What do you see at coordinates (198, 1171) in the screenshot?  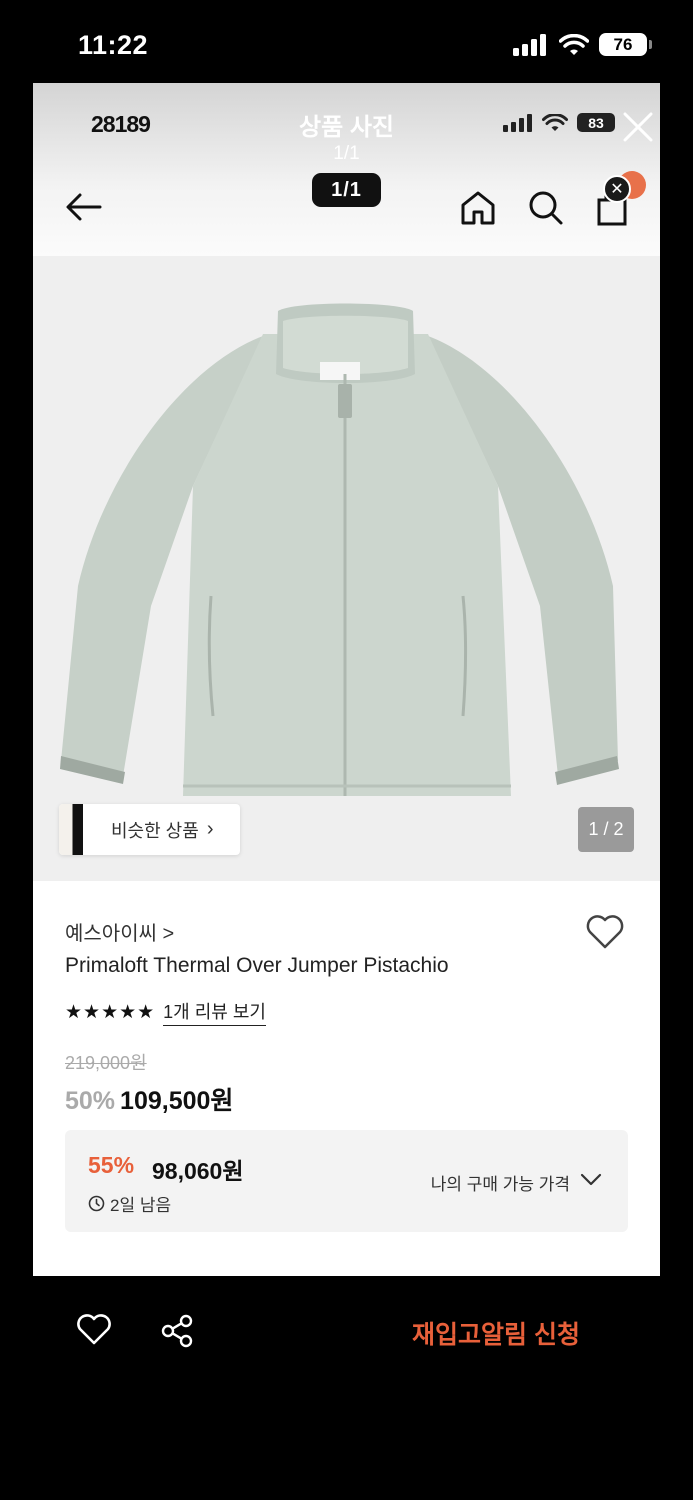 I see `my-price-amount: 98,060원` at bounding box center [198, 1171].